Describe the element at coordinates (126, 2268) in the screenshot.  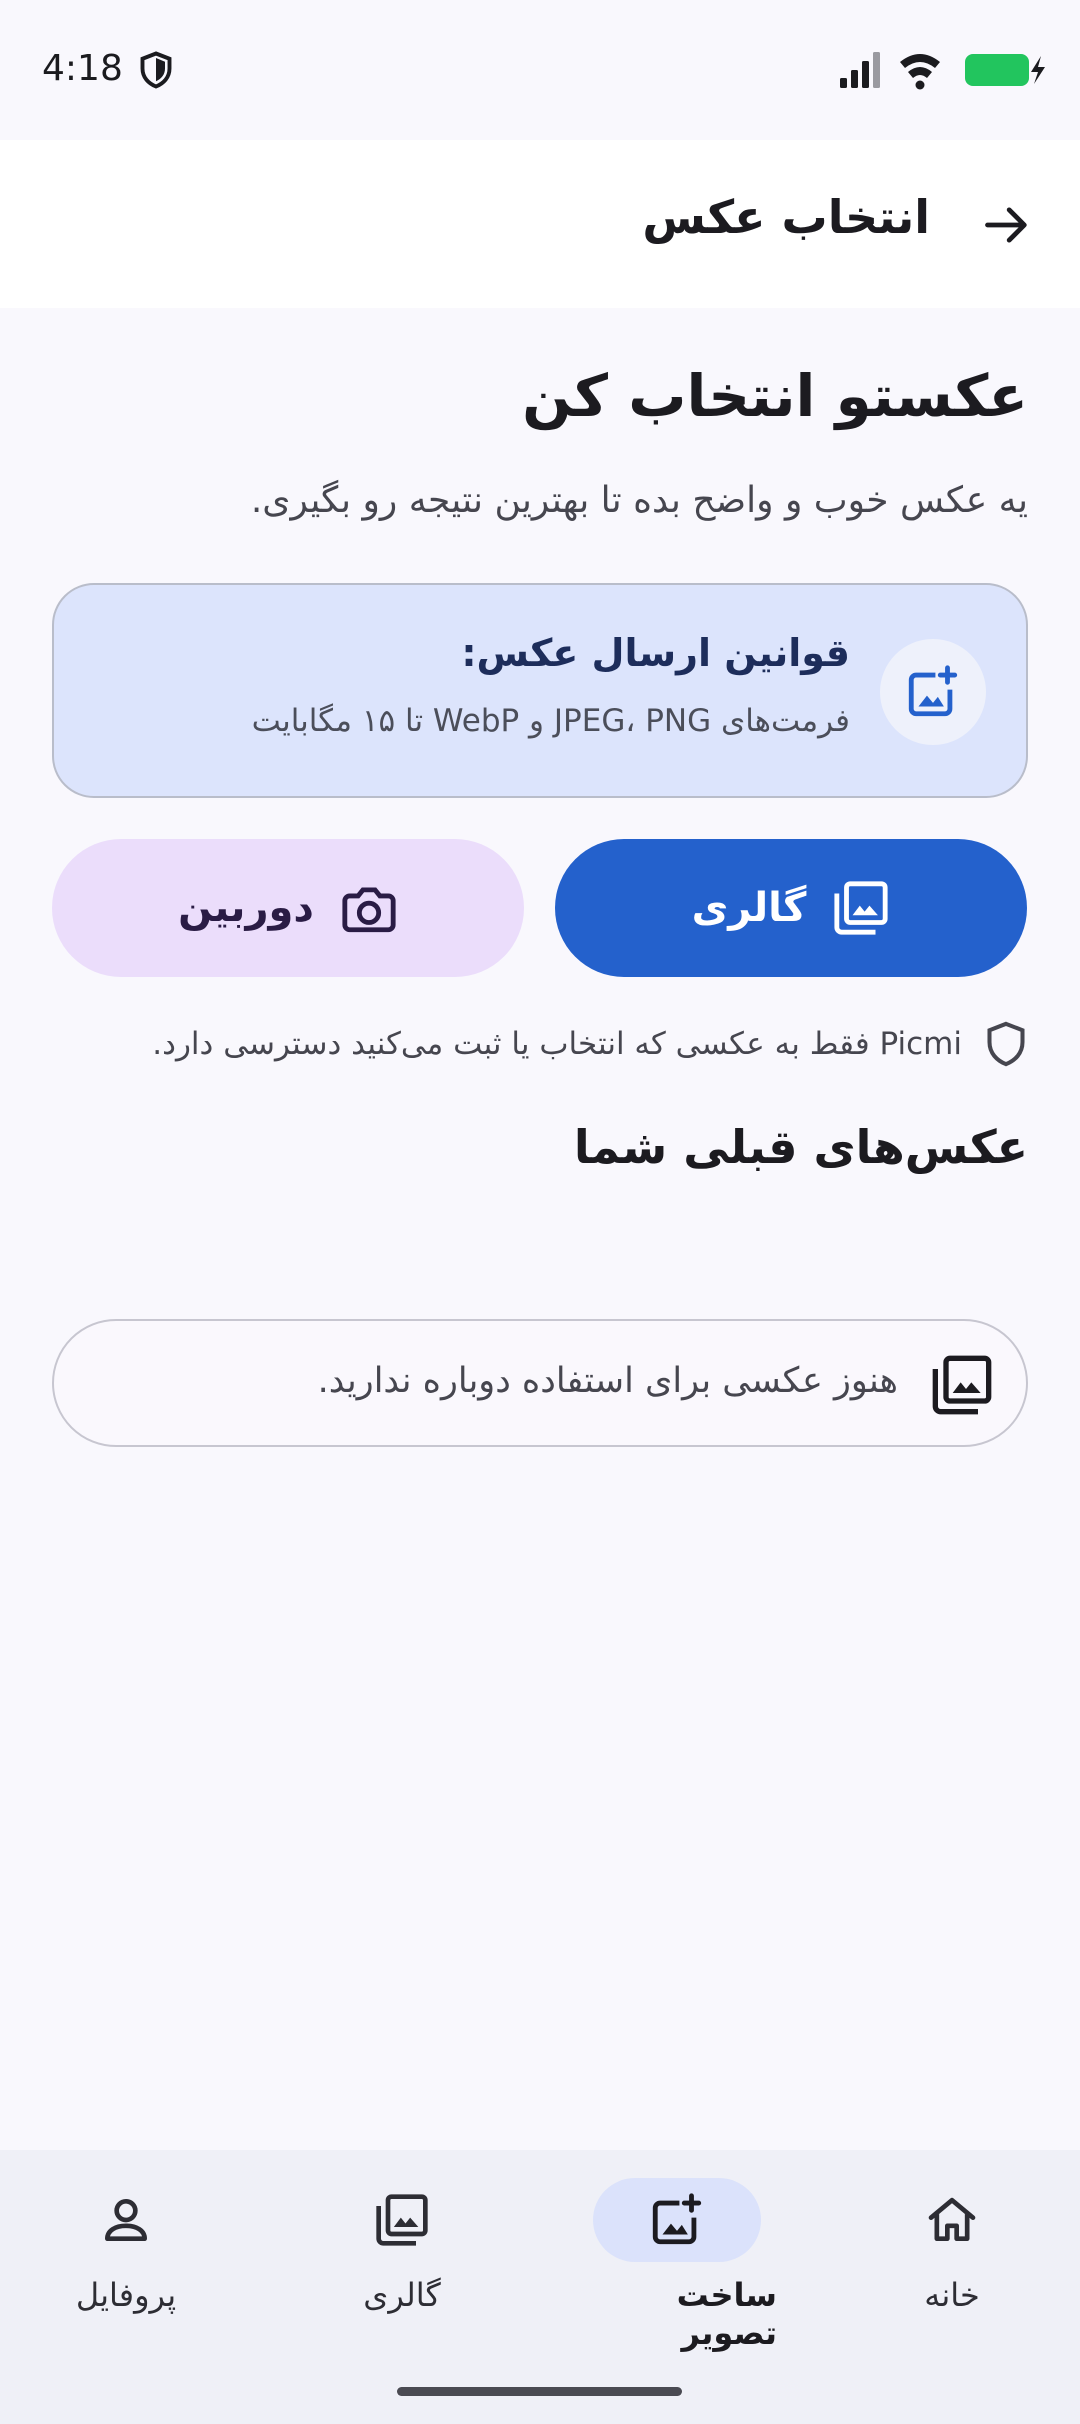
I see `nav-item-profile: پروفایل` at that location.